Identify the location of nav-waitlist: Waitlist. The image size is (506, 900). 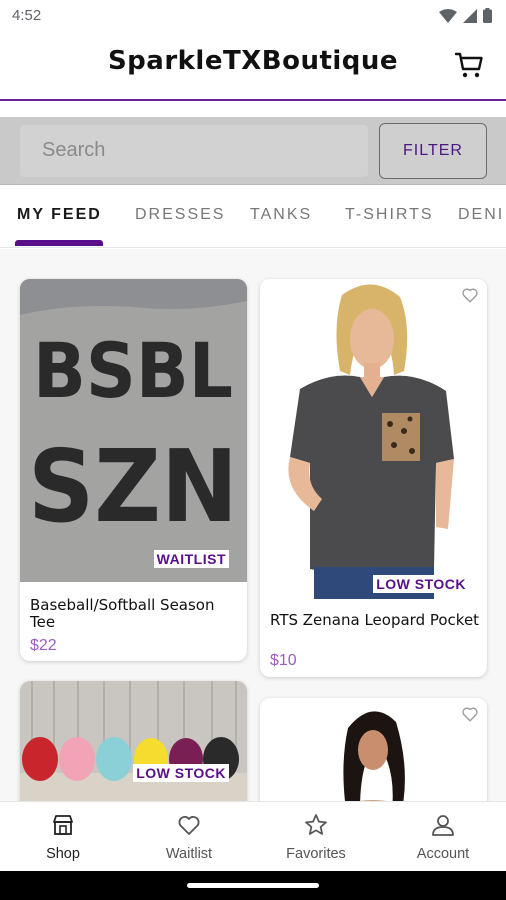
(189, 837).